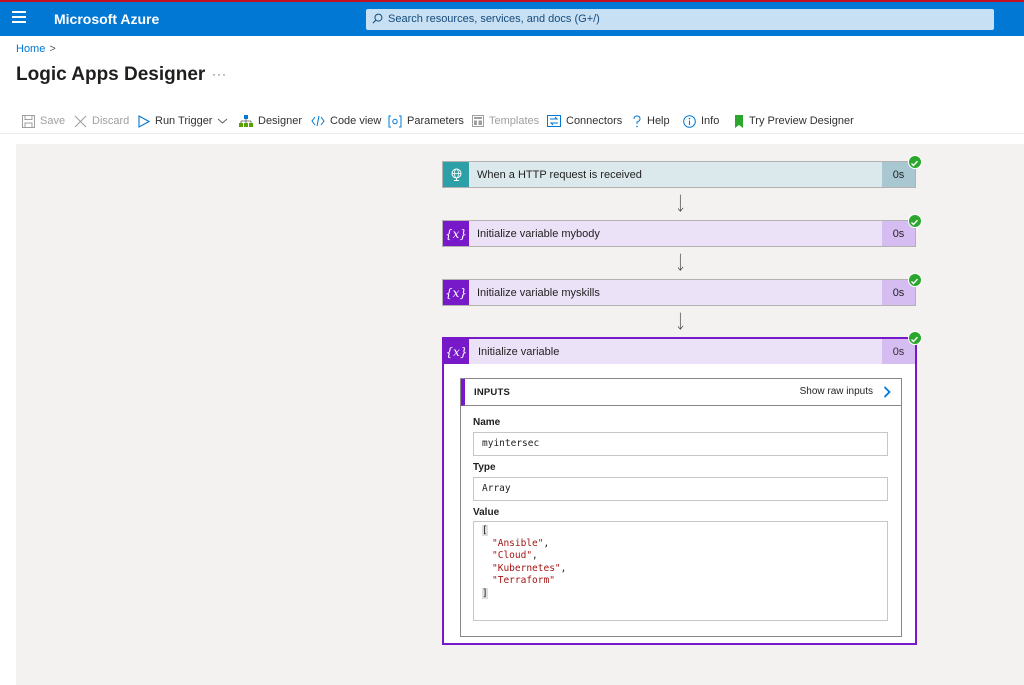 The height and width of the screenshot is (685, 1024). I want to click on value-label: Value, so click(486, 512).